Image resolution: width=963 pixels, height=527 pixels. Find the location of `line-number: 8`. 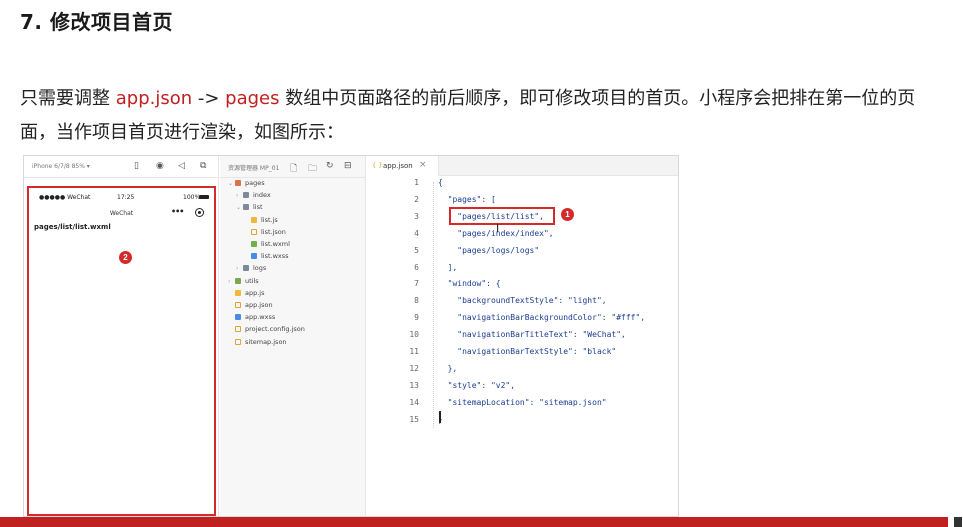

line-number: 8 is located at coordinates (416, 301).